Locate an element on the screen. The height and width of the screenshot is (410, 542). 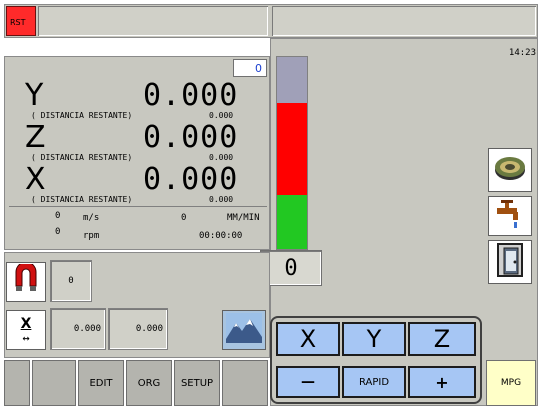
field-b-value: 0.000 is located at coordinates (149, 329).